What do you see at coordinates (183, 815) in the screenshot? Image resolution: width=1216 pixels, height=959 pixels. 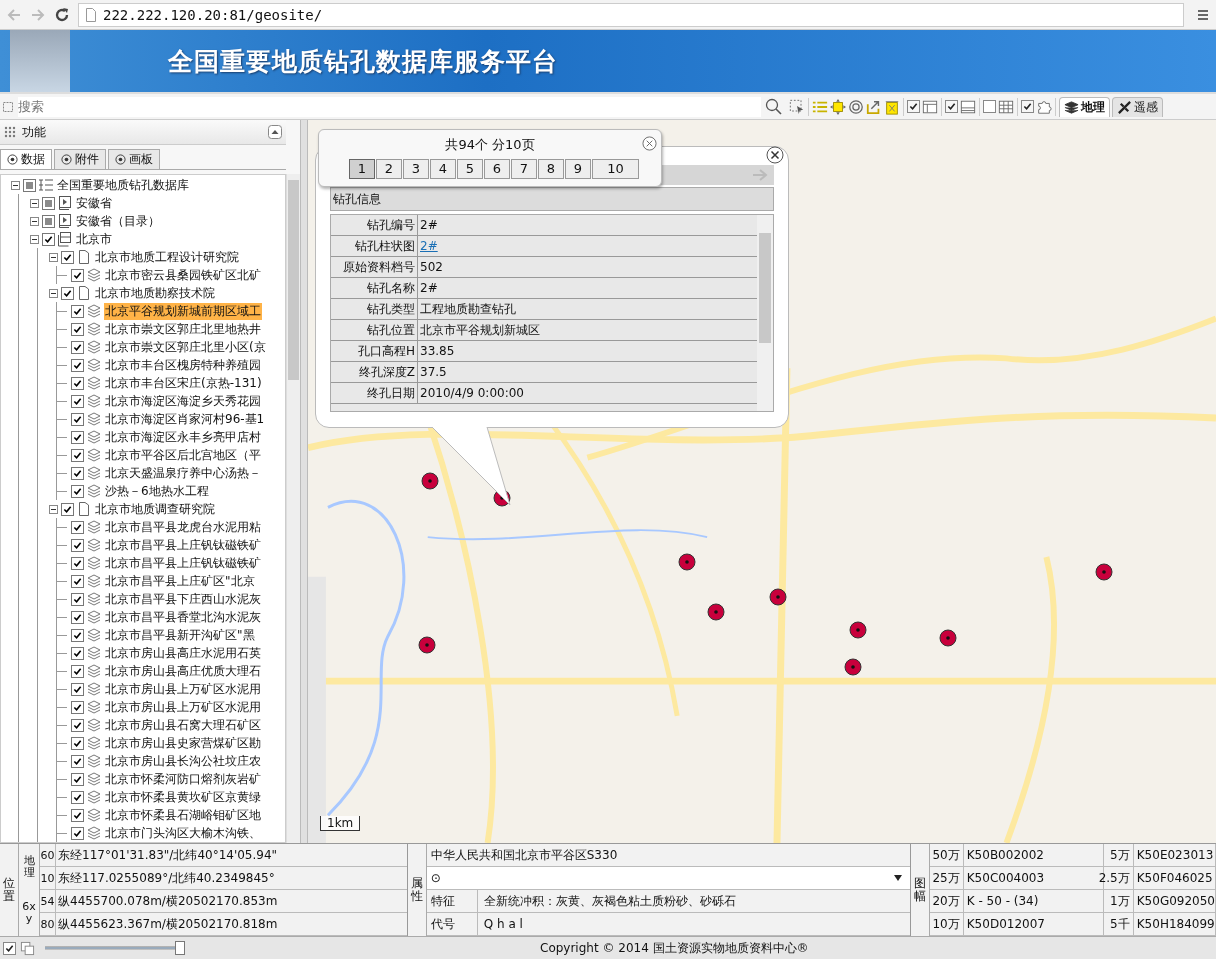 I see `tree-item: 北京市怀柔县石湖峪钼矿区地` at bounding box center [183, 815].